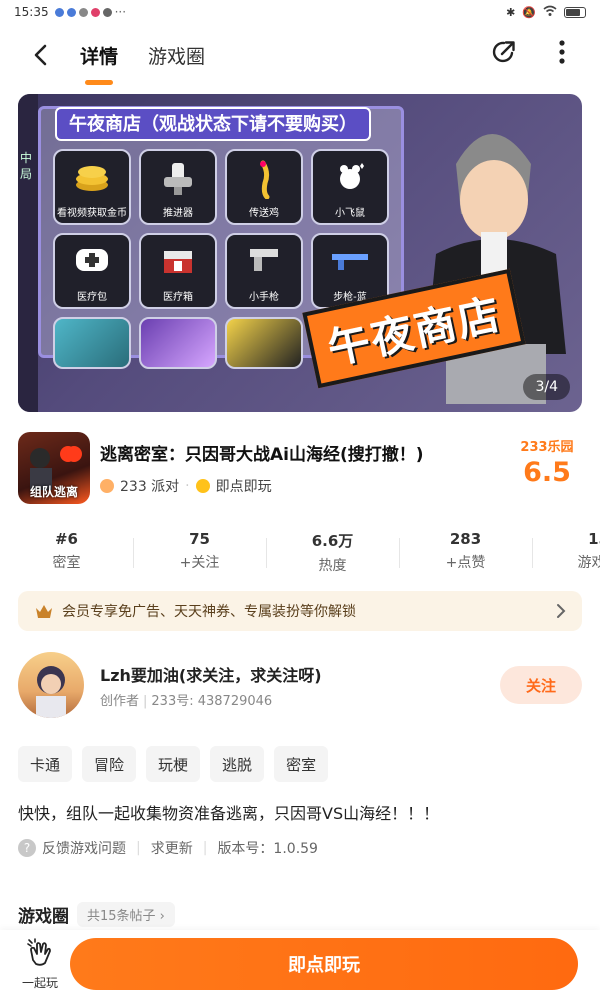 The height and width of the screenshot is (1000, 600). I want to click on shop-title: 午夜商店（观战状态下请不要购买）, so click(213, 124).